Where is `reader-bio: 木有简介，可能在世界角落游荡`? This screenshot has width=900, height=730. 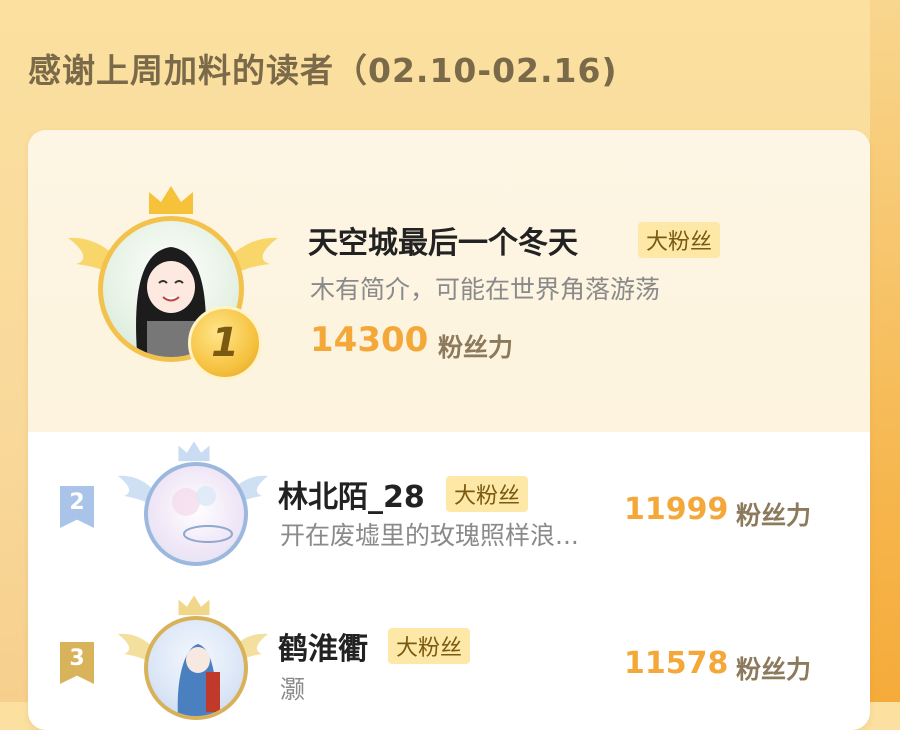 reader-bio: 木有简介，可能在世界角落游荡 is located at coordinates (485, 289).